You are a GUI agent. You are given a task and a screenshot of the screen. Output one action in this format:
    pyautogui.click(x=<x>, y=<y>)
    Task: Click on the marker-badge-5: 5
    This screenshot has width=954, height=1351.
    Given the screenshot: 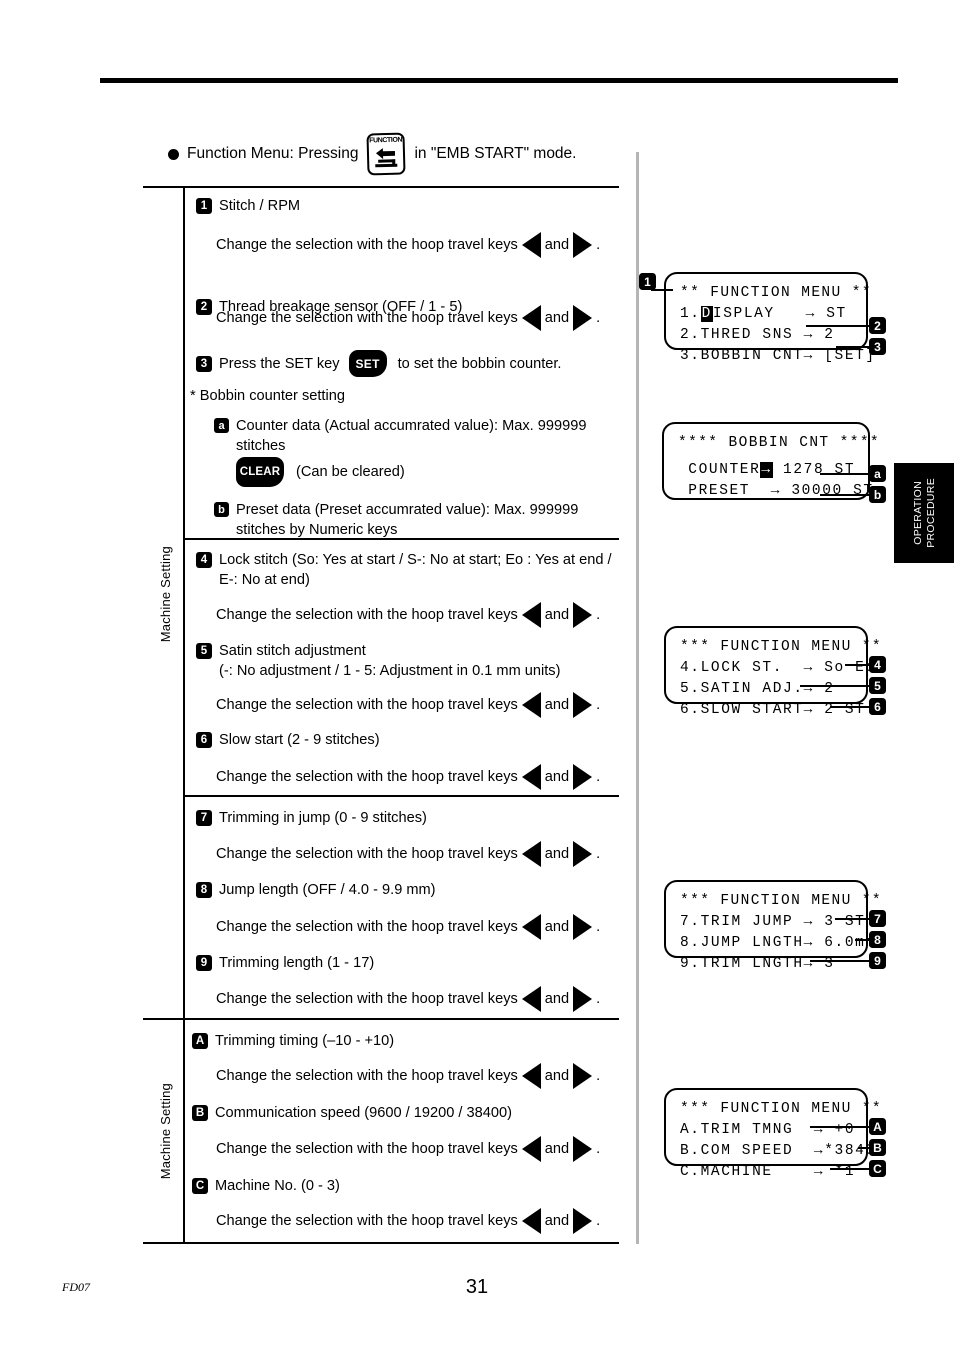 What is the action you would take?
    pyautogui.click(x=877, y=685)
    